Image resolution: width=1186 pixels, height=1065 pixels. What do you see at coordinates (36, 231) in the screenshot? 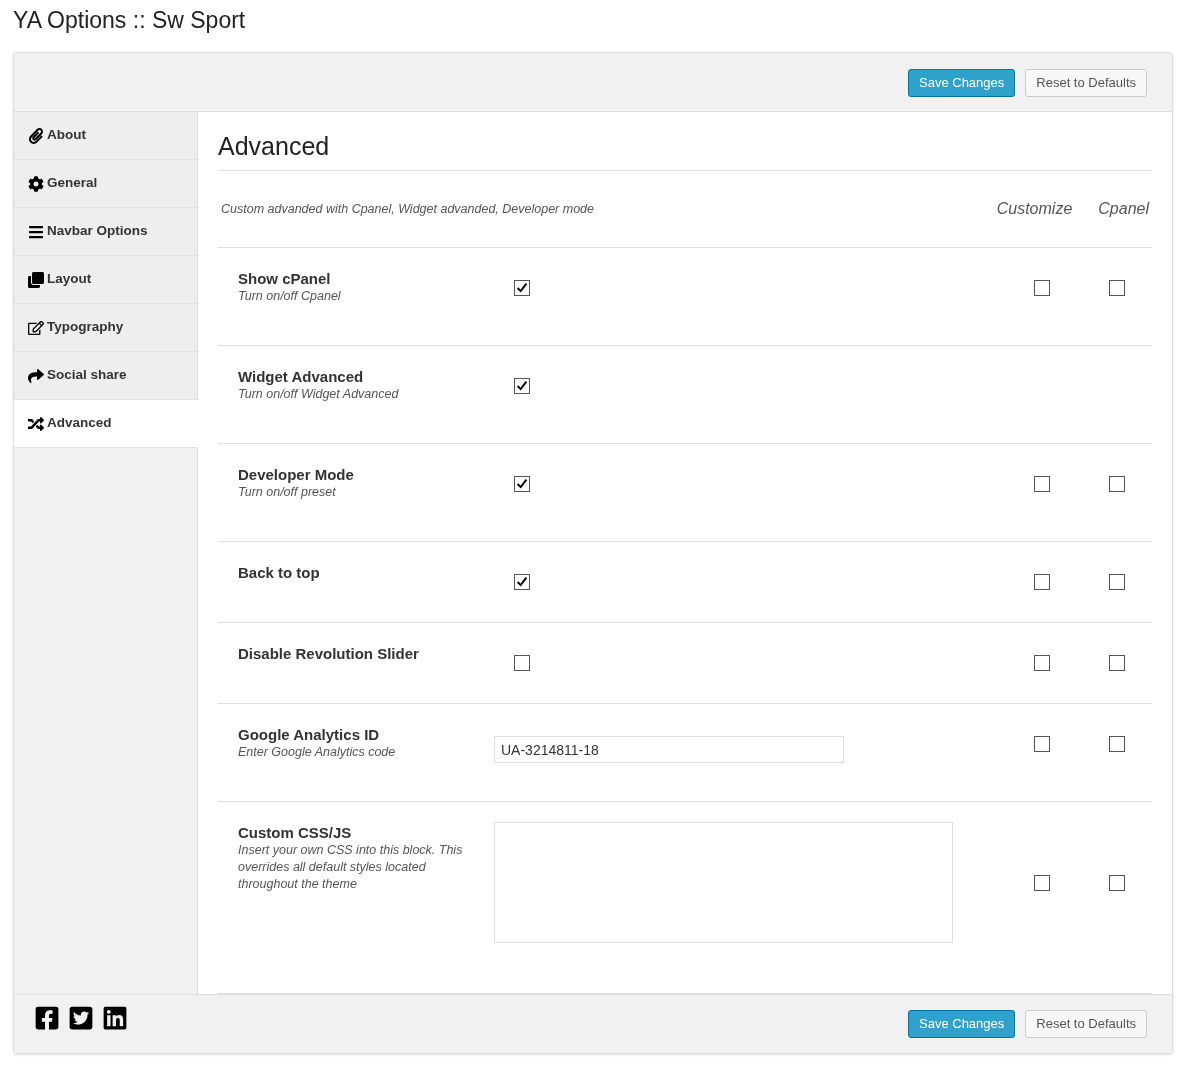
I see `menu-icon` at bounding box center [36, 231].